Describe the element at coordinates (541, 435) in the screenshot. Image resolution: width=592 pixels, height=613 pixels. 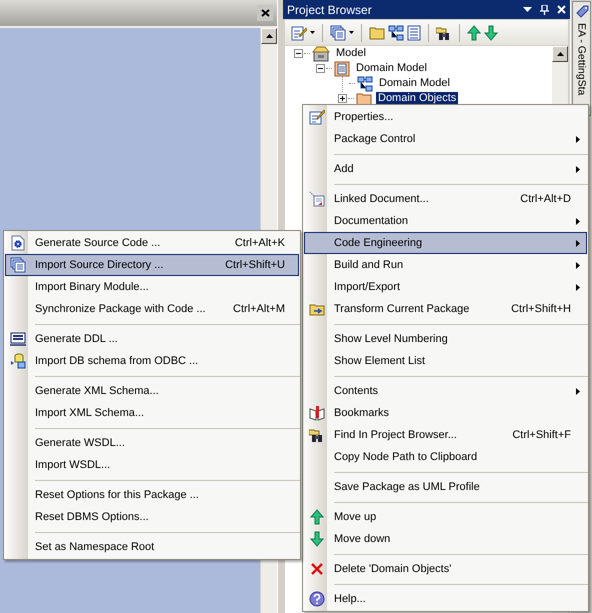
I see `shortcut-label: Ctrl+Shift+F` at that location.